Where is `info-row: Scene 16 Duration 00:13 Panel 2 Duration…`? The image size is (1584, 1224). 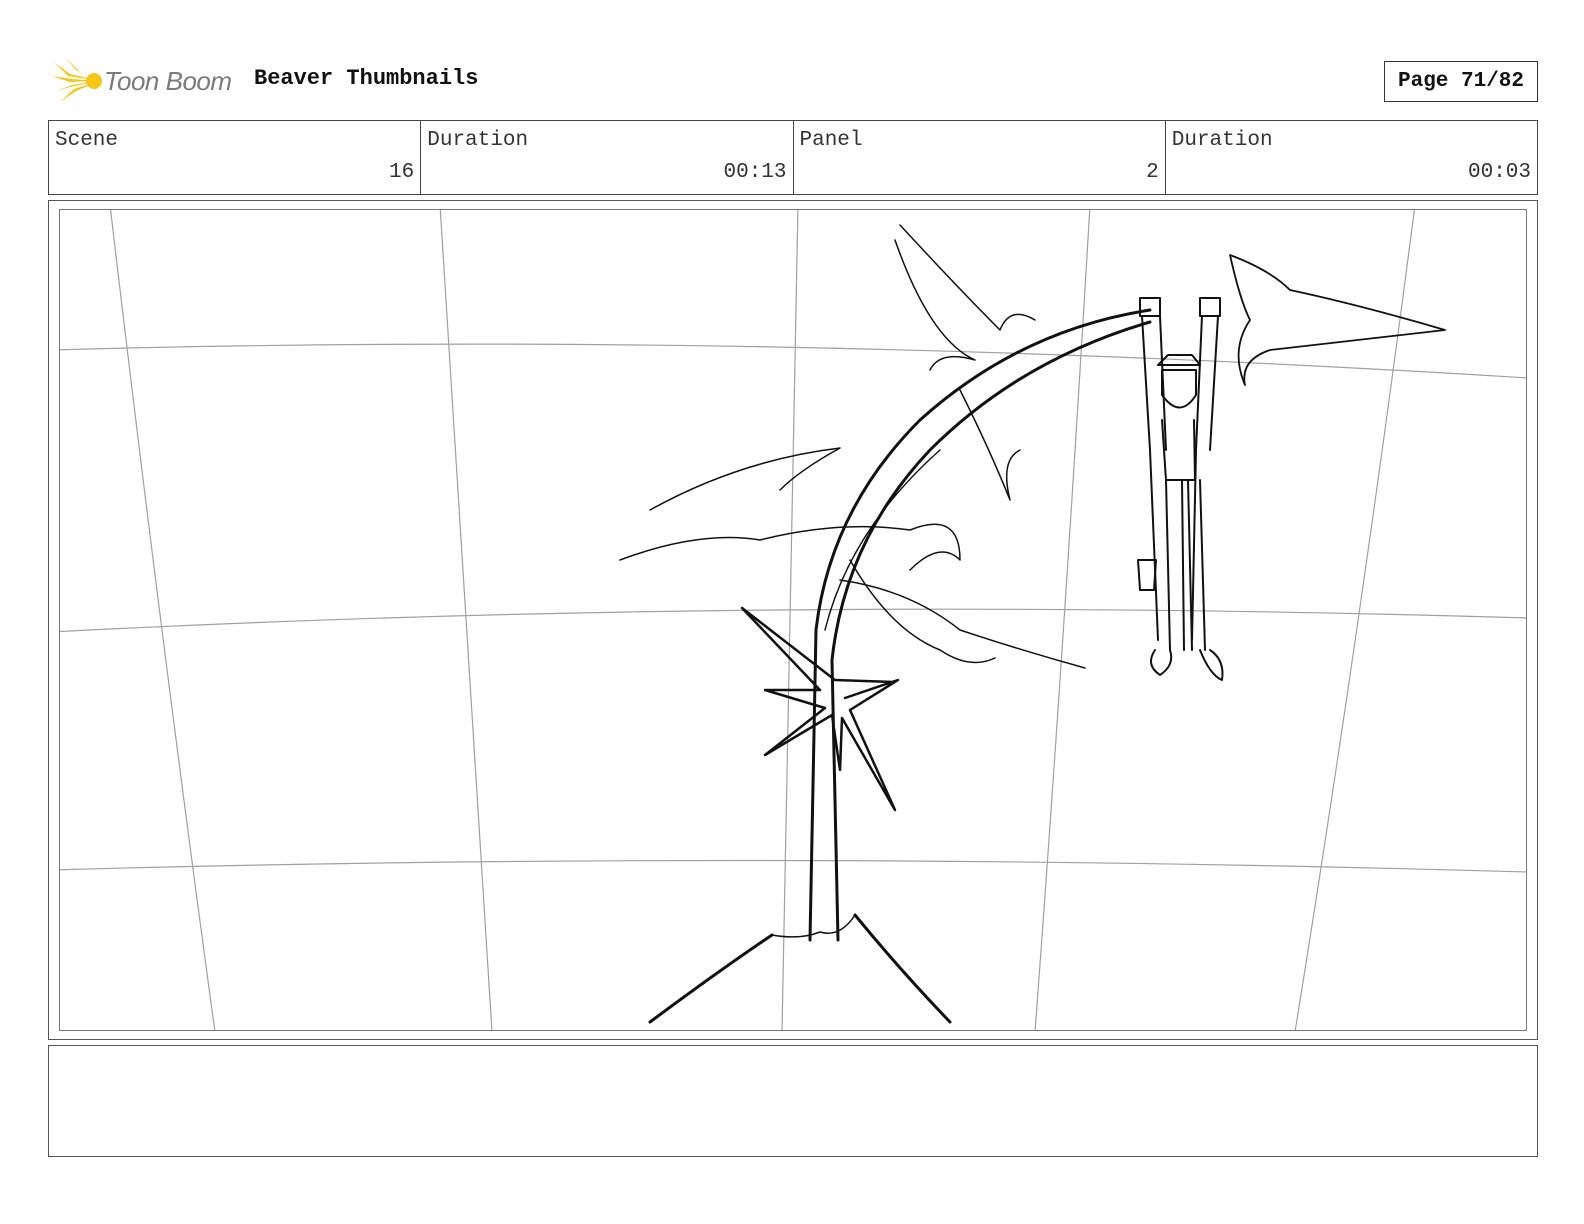 info-row: Scene 16 Duration 00:13 Panel 2 Duration… is located at coordinates (793, 157).